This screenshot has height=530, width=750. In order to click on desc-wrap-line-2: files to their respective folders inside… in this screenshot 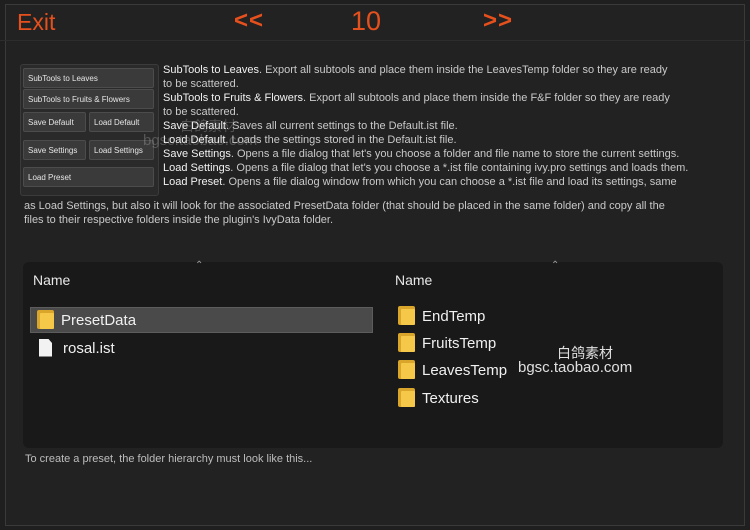, I will do `click(179, 220)`.